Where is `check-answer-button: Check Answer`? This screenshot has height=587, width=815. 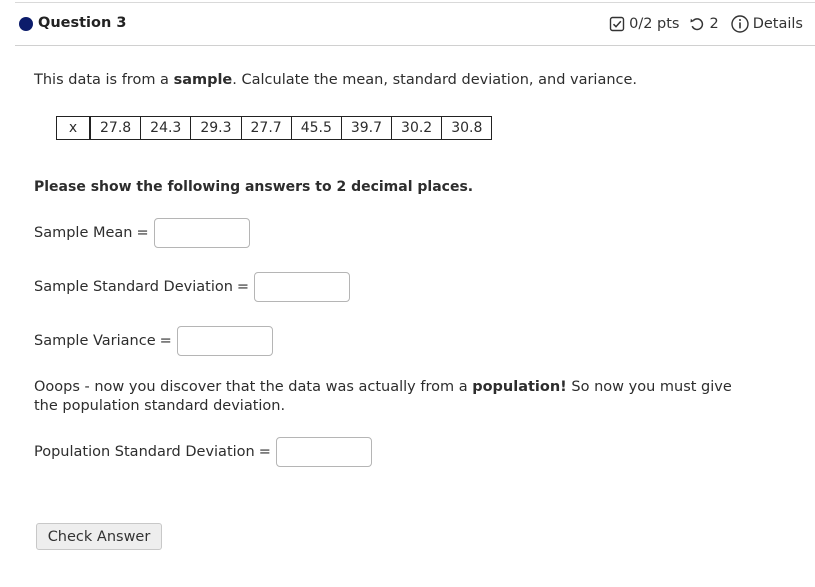
check-answer-button: Check Answer is located at coordinates (99, 536).